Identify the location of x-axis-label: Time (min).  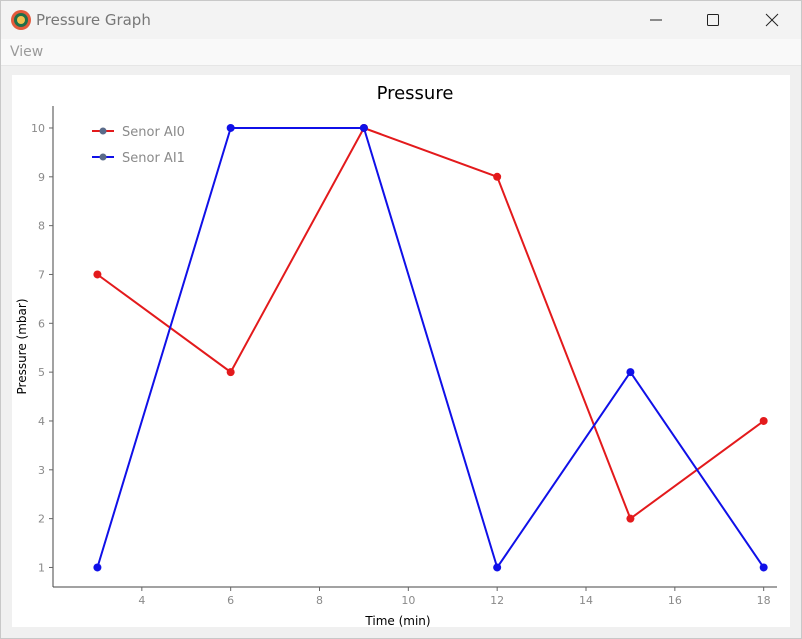
(397, 620).